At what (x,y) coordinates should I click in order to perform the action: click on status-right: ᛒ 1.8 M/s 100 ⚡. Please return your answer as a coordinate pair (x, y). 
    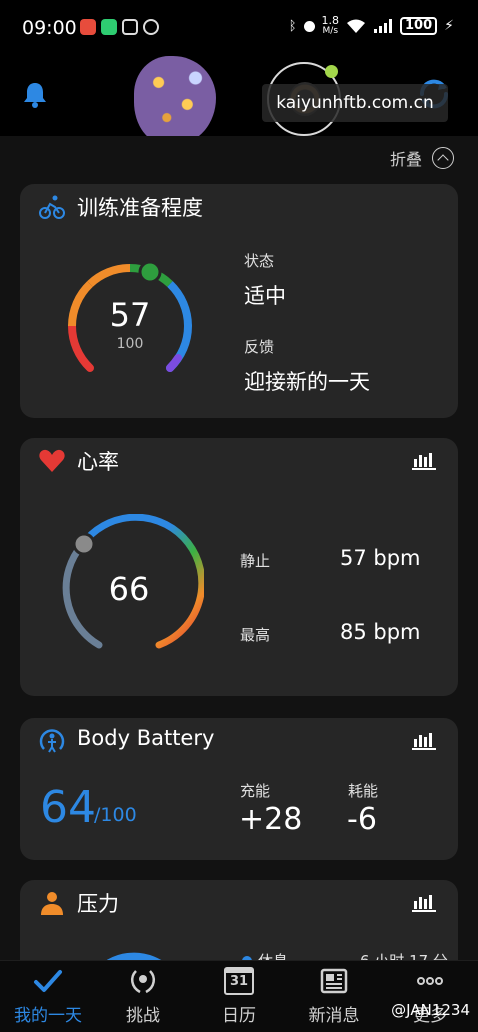
    Looking at the image, I should click on (371, 25).